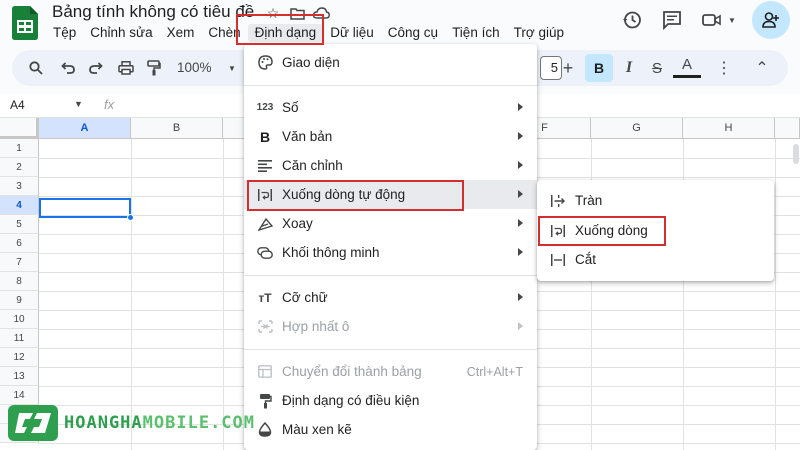  I want to click on table-icon, so click(265, 372).